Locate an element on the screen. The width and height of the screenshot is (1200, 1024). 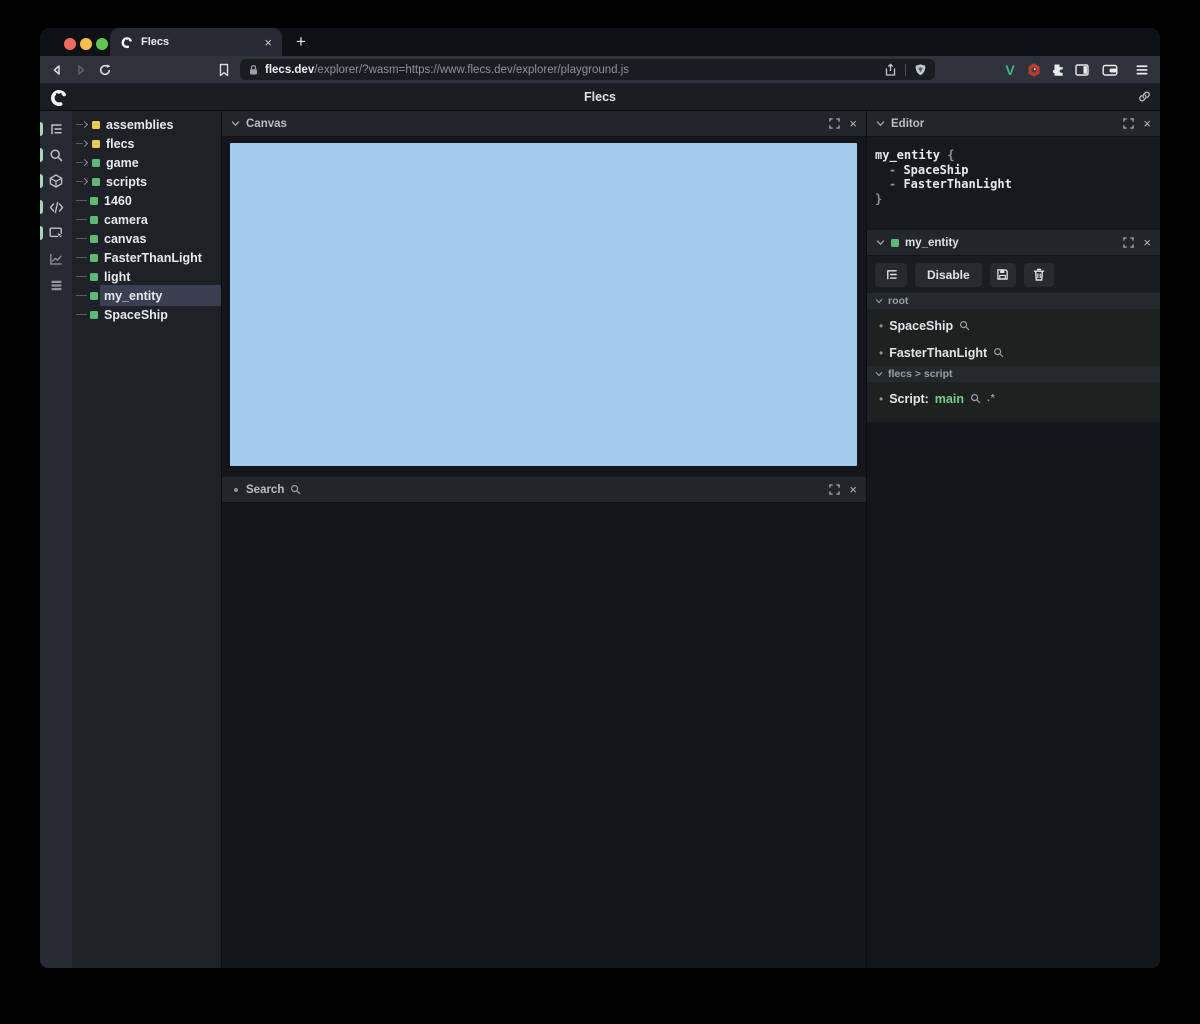
tree-item-FasterThanLight: FasterThanLight is located at coordinates (146, 257).